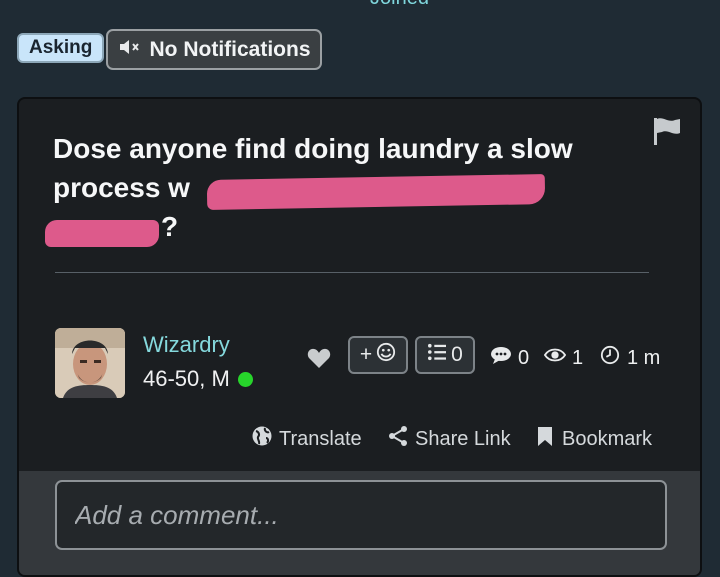  I want to click on comment-bubble-icon, so click(501, 358).